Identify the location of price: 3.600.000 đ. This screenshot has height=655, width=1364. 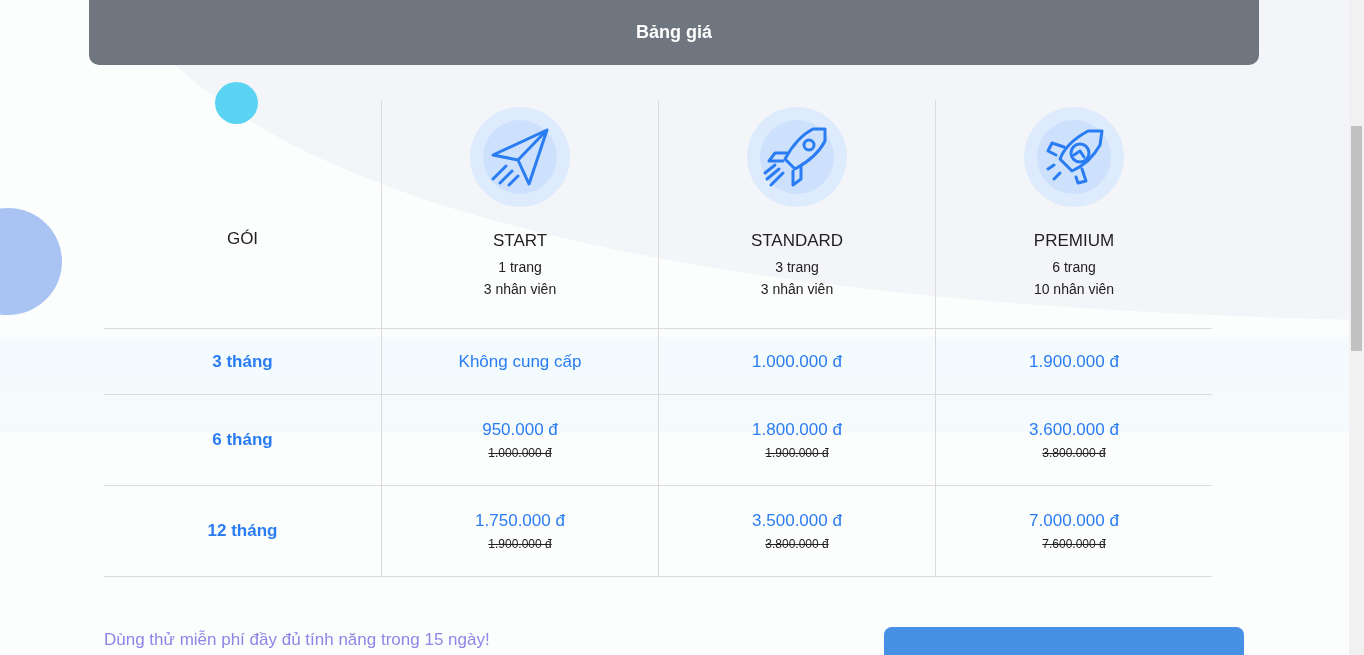
(1074, 430).